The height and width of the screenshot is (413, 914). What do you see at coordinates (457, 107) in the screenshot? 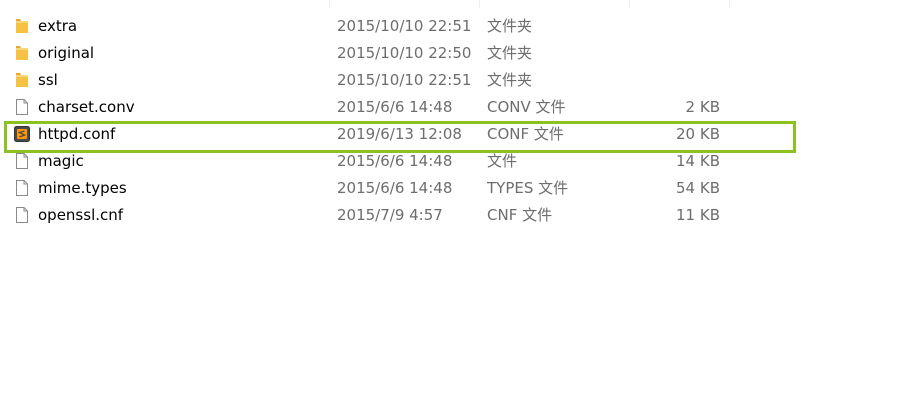
I see `file-row-charset-conv: charset.conv 2015/6/6 14:48 CONV 文件 2 KB` at bounding box center [457, 107].